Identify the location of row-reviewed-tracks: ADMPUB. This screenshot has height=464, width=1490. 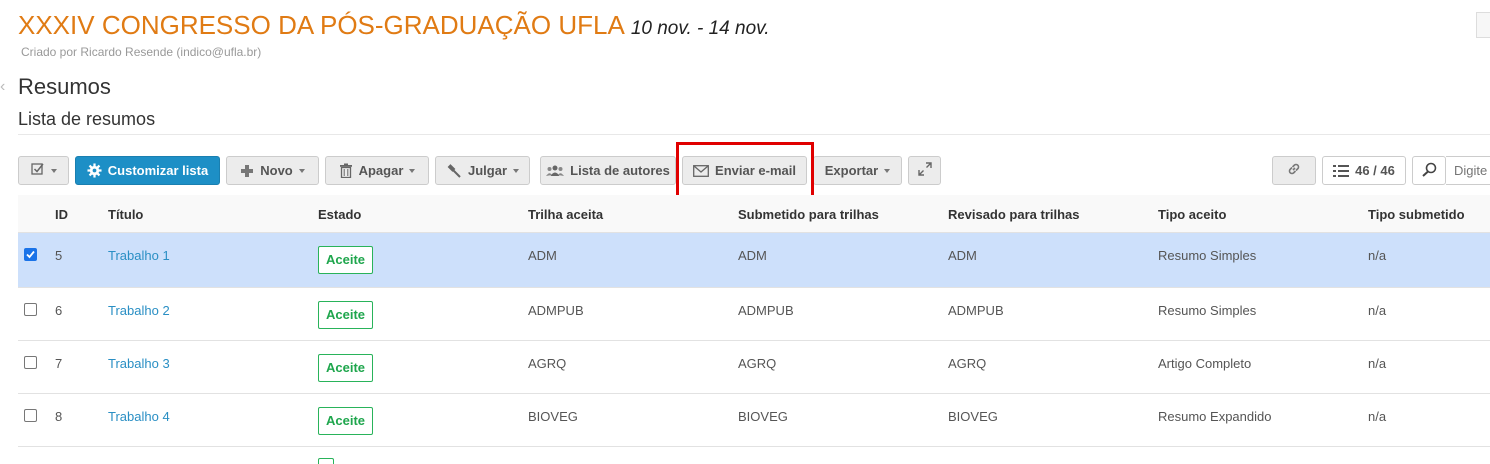
(976, 310).